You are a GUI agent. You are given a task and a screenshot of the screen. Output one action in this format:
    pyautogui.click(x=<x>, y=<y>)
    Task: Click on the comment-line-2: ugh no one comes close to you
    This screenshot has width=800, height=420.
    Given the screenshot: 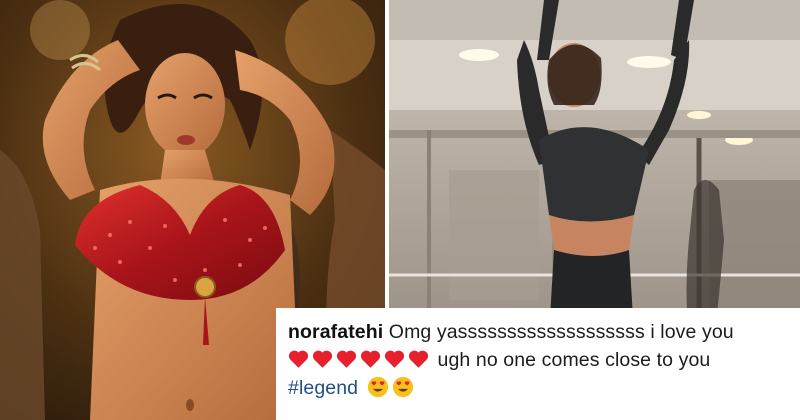 What is the action you would take?
    pyautogui.click(x=537, y=360)
    